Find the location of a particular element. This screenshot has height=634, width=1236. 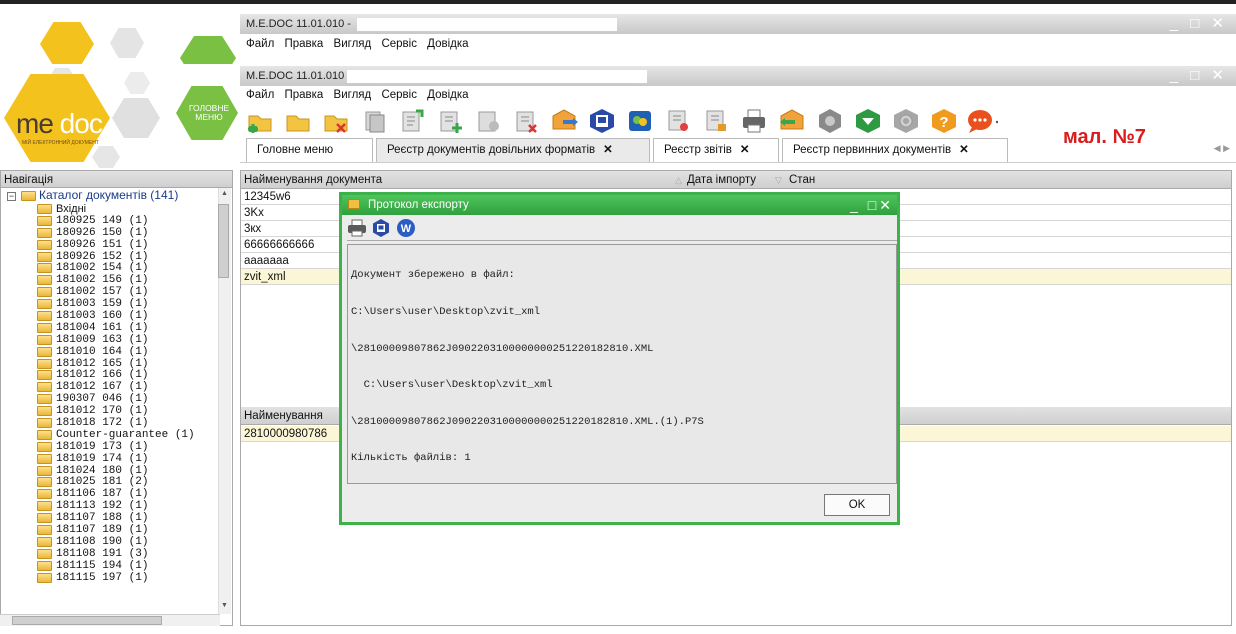

copy-icon is located at coordinates (374, 121).